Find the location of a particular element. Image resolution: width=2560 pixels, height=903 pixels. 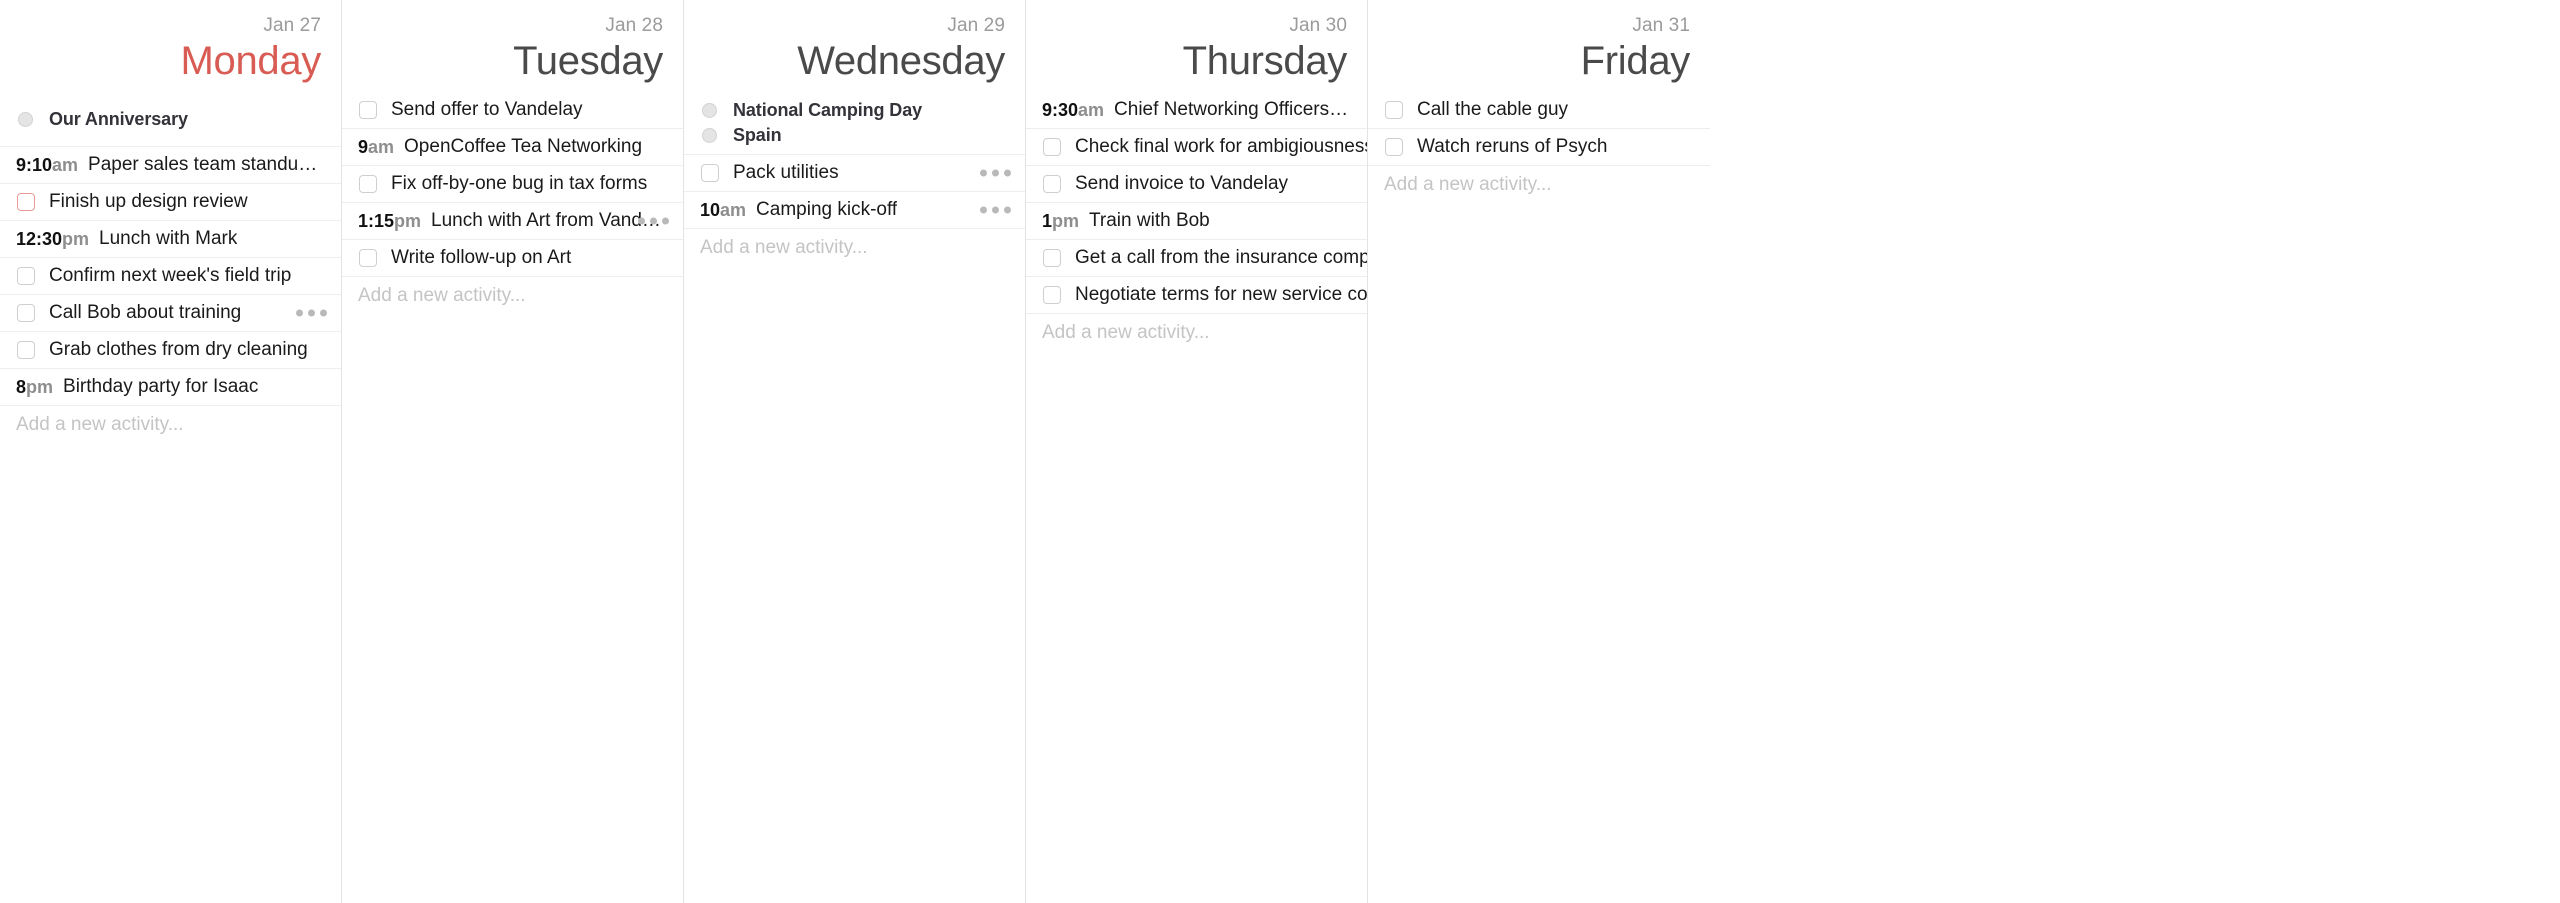

event-time: 9am is located at coordinates (376, 147).